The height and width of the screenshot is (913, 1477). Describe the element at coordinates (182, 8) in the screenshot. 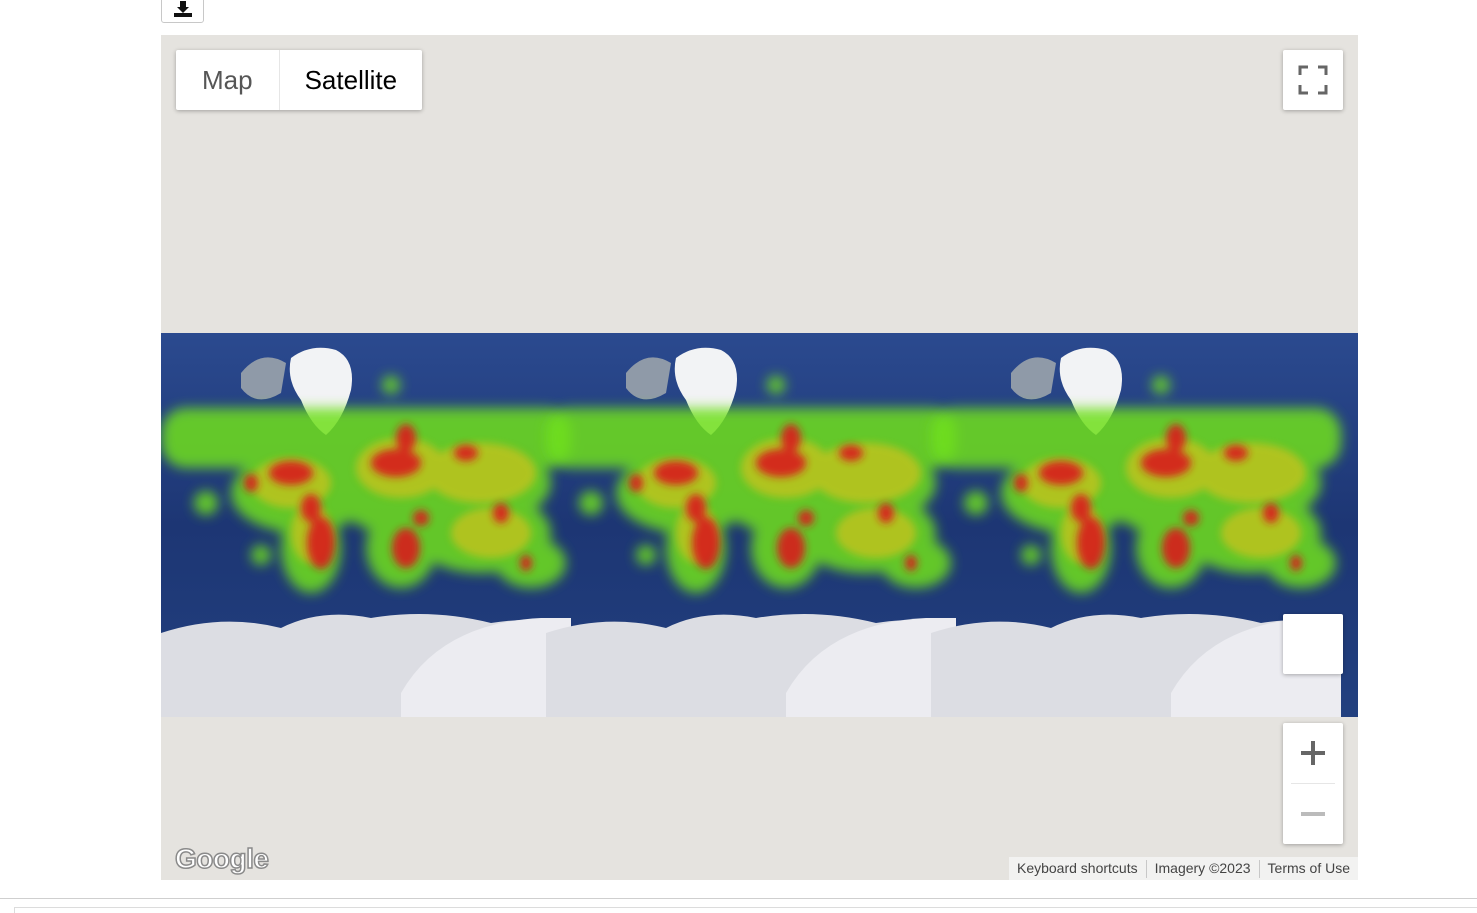

I see `download-icon` at that location.